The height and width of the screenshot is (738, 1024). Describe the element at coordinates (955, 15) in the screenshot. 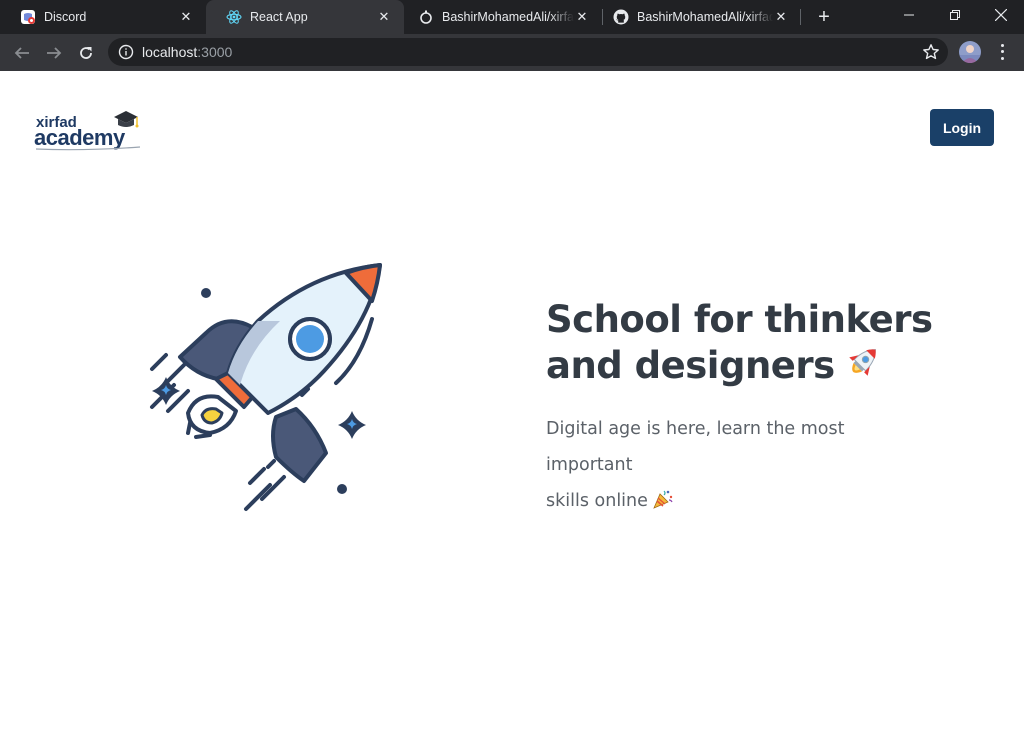

I see `restore-icon` at that location.